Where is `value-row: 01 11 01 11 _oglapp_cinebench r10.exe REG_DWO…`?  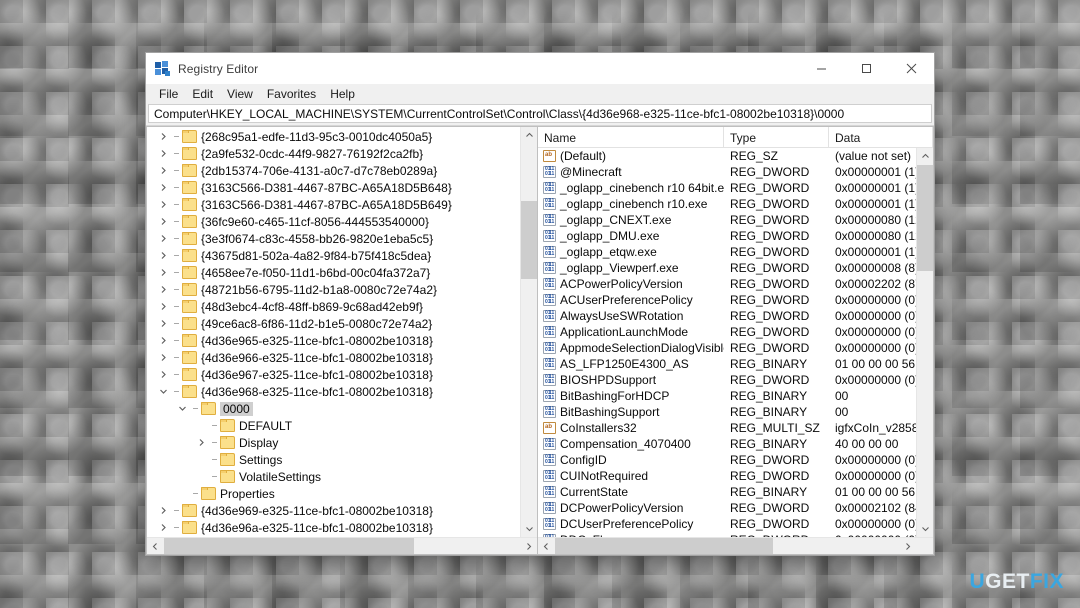 value-row: 01 11 01 11 _oglapp_cinebench r10.exe REG_DWO… is located at coordinates (727, 204).